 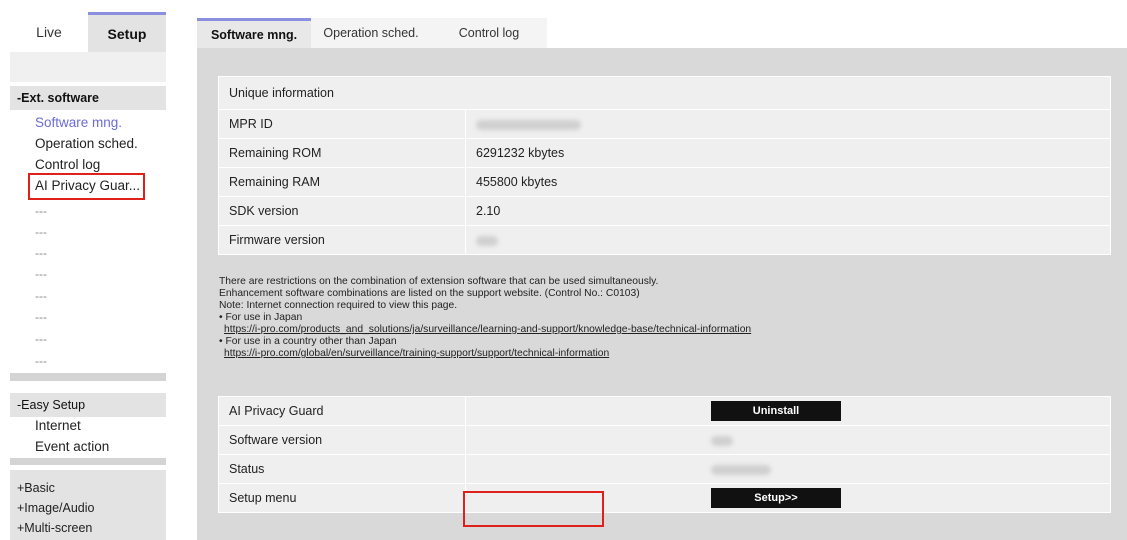 I want to click on mode-tabs: Live Setup, so click(x=88, y=32).